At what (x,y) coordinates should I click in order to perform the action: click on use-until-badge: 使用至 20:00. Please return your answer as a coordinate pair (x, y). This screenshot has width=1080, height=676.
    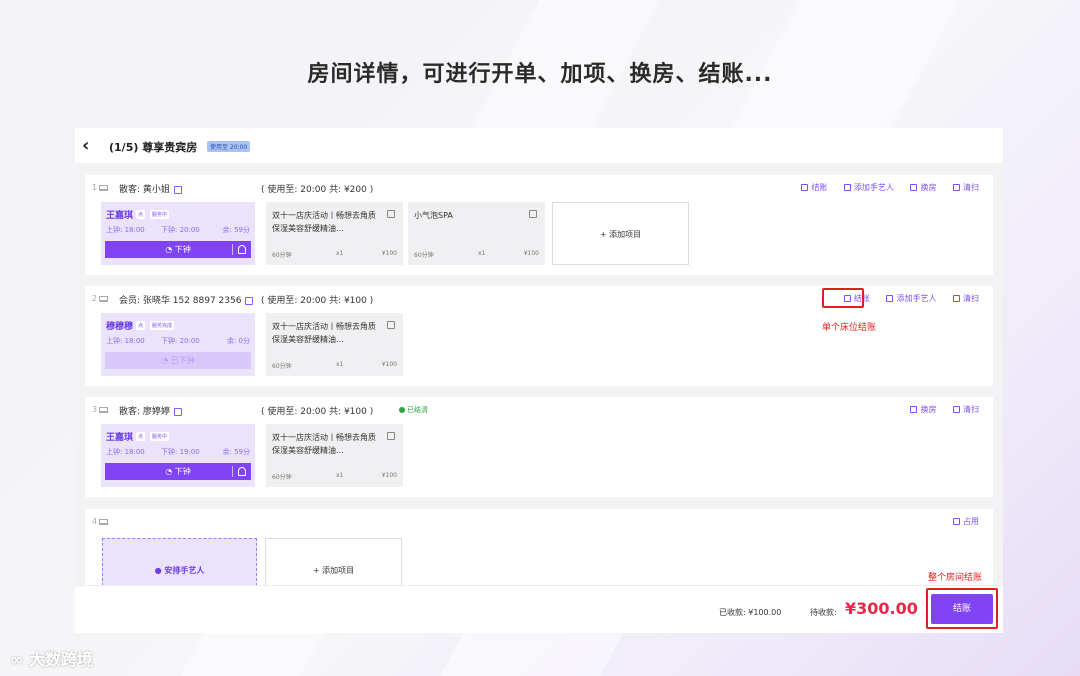
    Looking at the image, I should click on (229, 146).